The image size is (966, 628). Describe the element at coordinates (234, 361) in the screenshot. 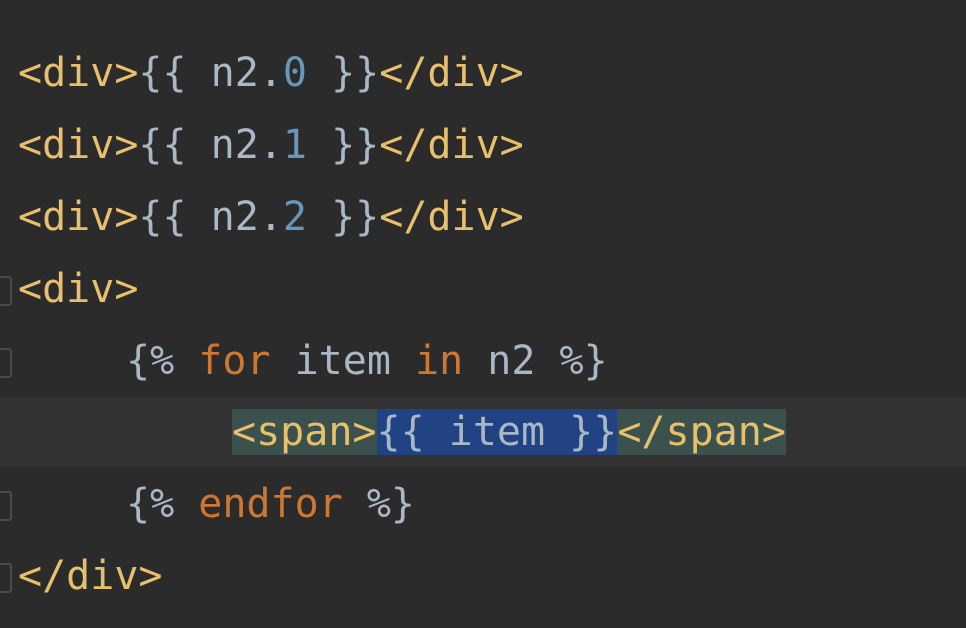

I see `for-keyword: for` at that location.